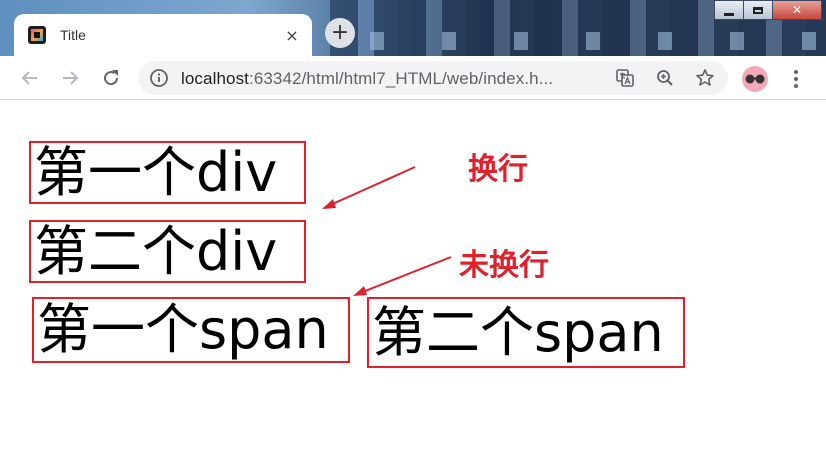 This screenshot has height=472, width=826. I want to click on window-controls: ✕, so click(768, 10).